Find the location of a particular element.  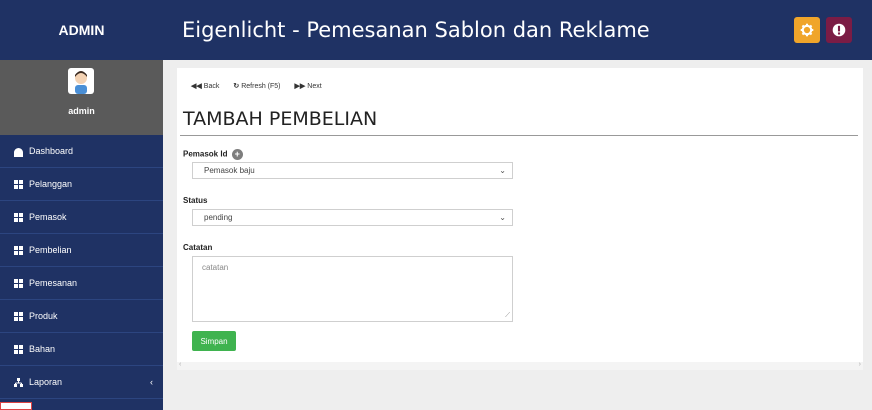

catatan-placeholder: catatan is located at coordinates (215, 267).